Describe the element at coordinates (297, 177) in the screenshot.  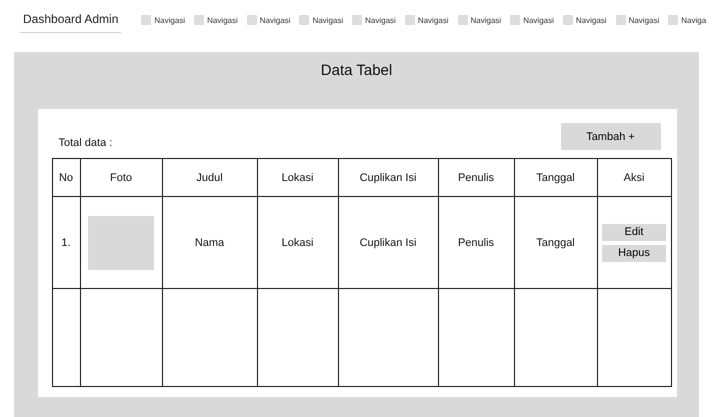
I see `column-header: Lokasi` at that location.